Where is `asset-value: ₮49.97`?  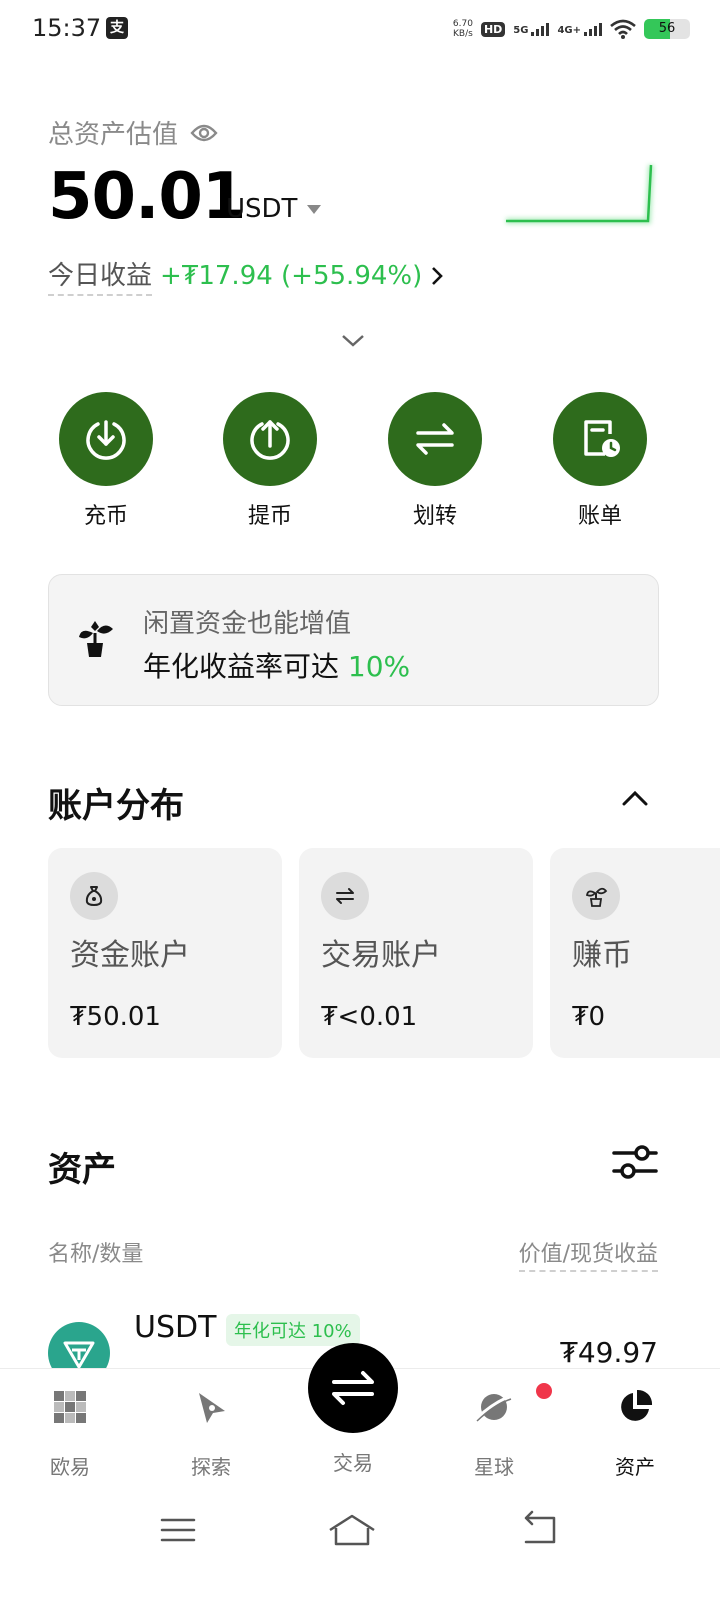 asset-value: ₮49.97 is located at coordinates (609, 1352).